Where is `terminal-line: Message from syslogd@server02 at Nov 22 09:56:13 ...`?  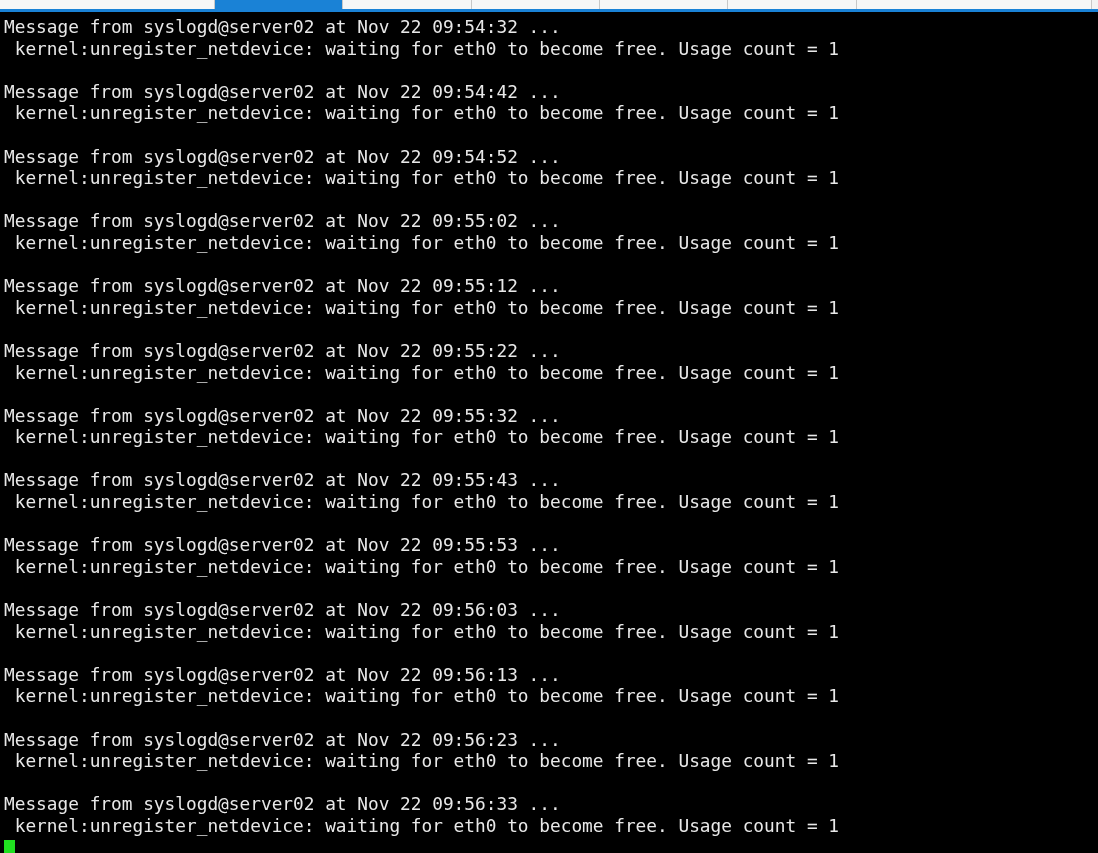 terminal-line: Message from syslogd@server02 at Nov 22 09:56:13 ... is located at coordinates (282, 674).